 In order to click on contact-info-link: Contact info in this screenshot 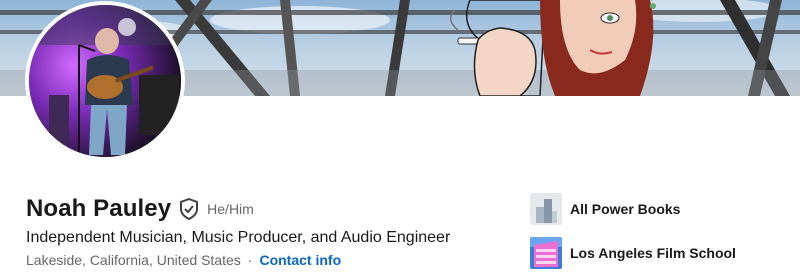, I will do `click(300, 260)`.